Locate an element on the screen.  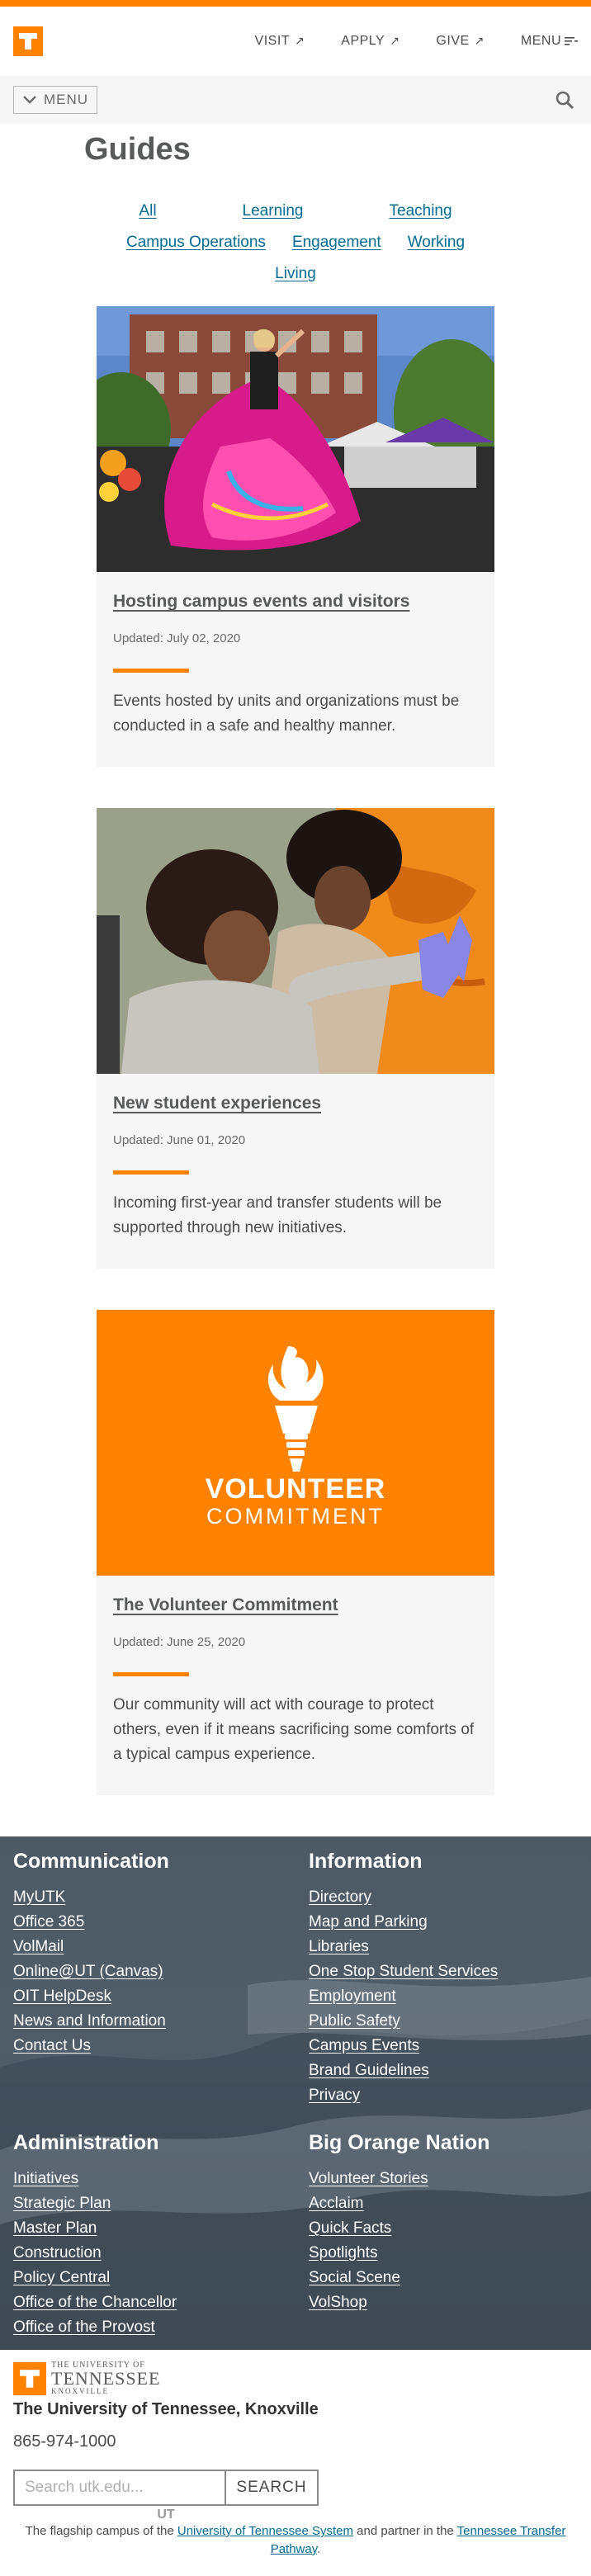
power-t-logo is located at coordinates (29, 2378).